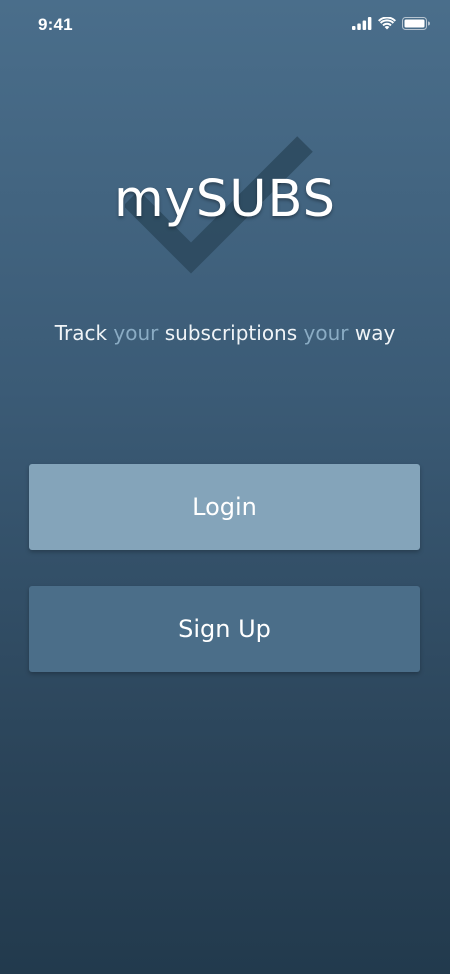  What do you see at coordinates (362, 23) in the screenshot?
I see `cellular-signal-icon` at bounding box center [362, 23].